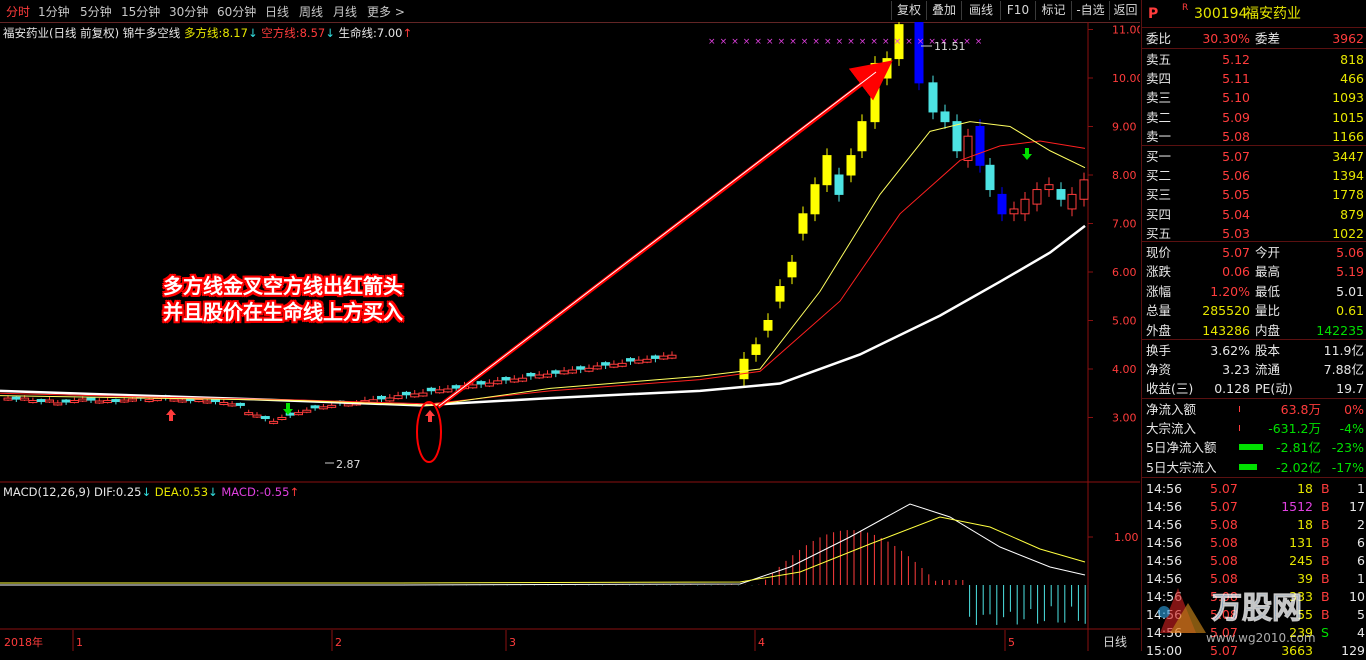  What do you see at coordinates (1274, 389) in the screenshot?
I see `fund-label: PE(动)` at bounding box center [1274, 389].